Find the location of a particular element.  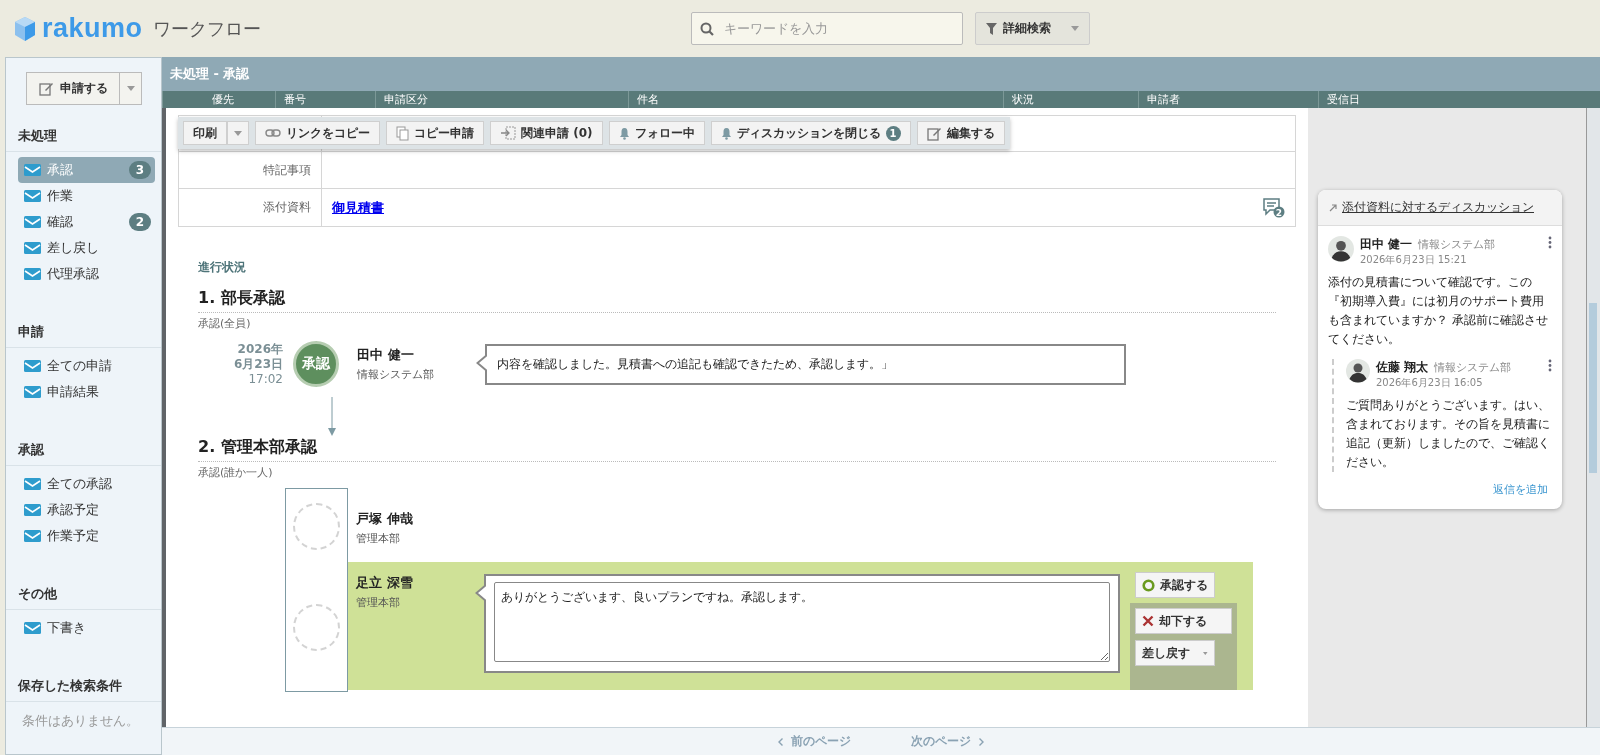

sidebar-item: 全ての承認 is located at coordinates (86, 484).